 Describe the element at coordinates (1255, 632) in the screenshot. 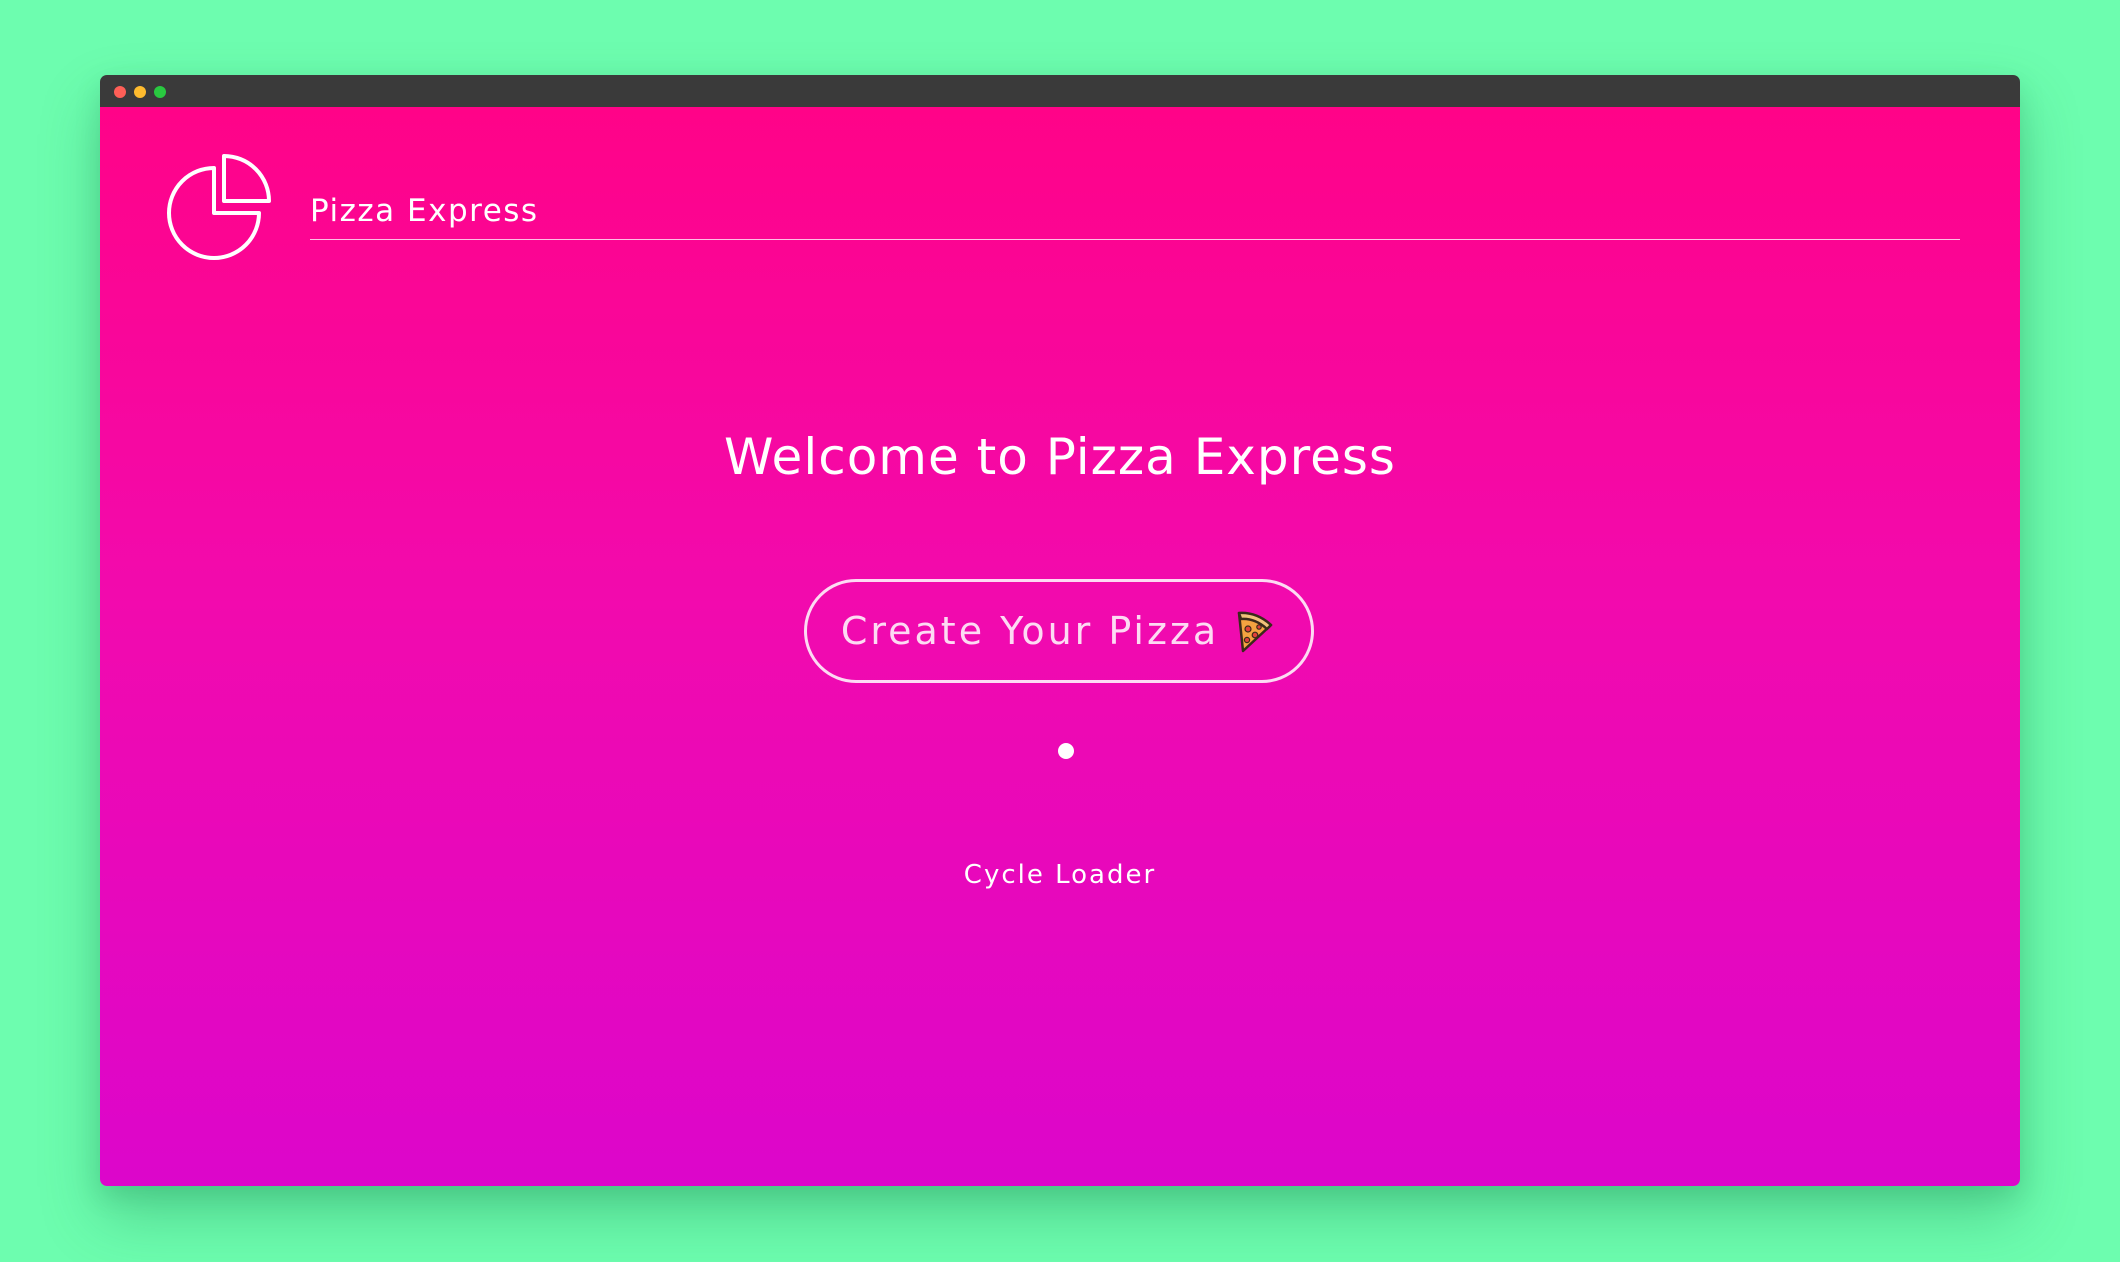

I see `pizza-slice-icon` at that location.